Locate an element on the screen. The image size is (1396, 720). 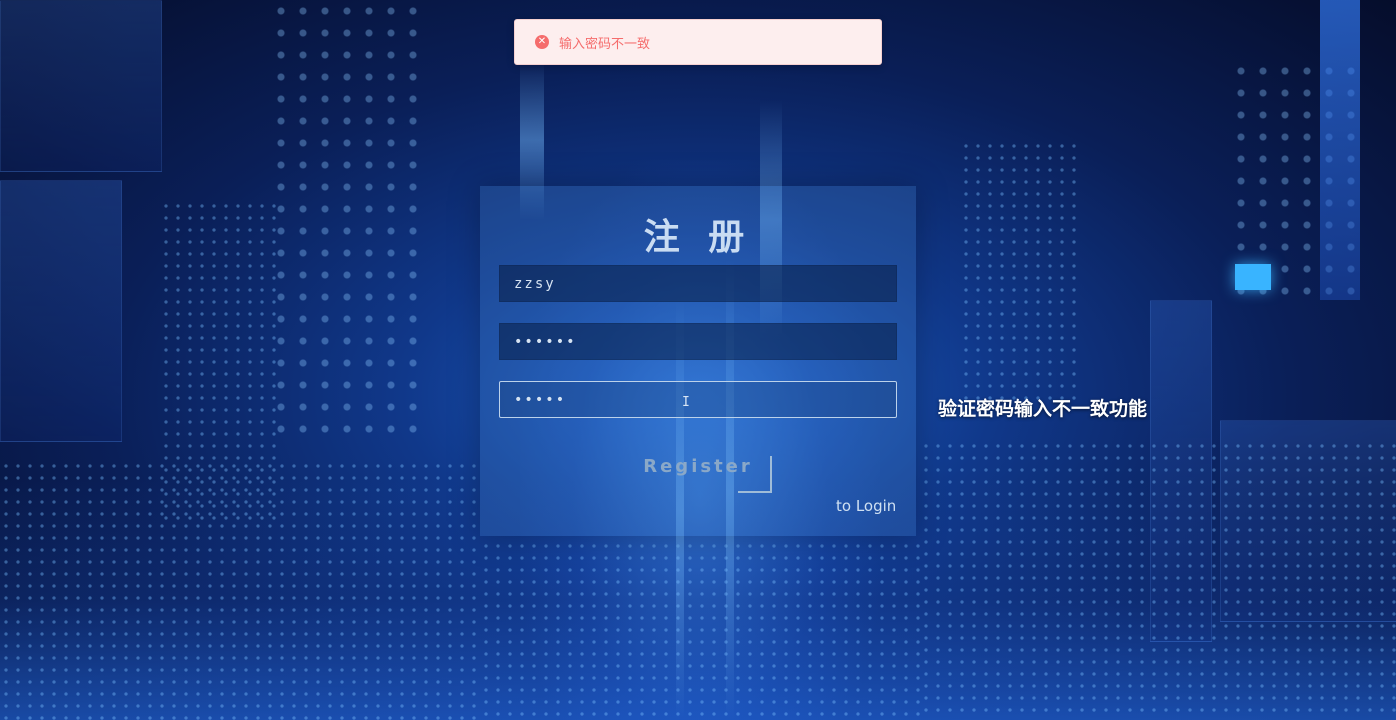
password-input: •••••• is located at coordinates (698, 341).